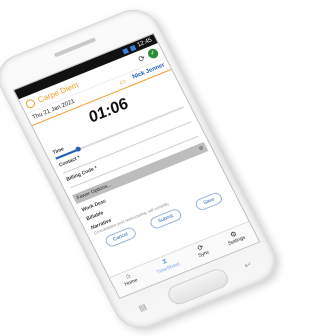 The image size is (320, 336). I want to click on back-softkey-icon: ↩, so click(248, 265).